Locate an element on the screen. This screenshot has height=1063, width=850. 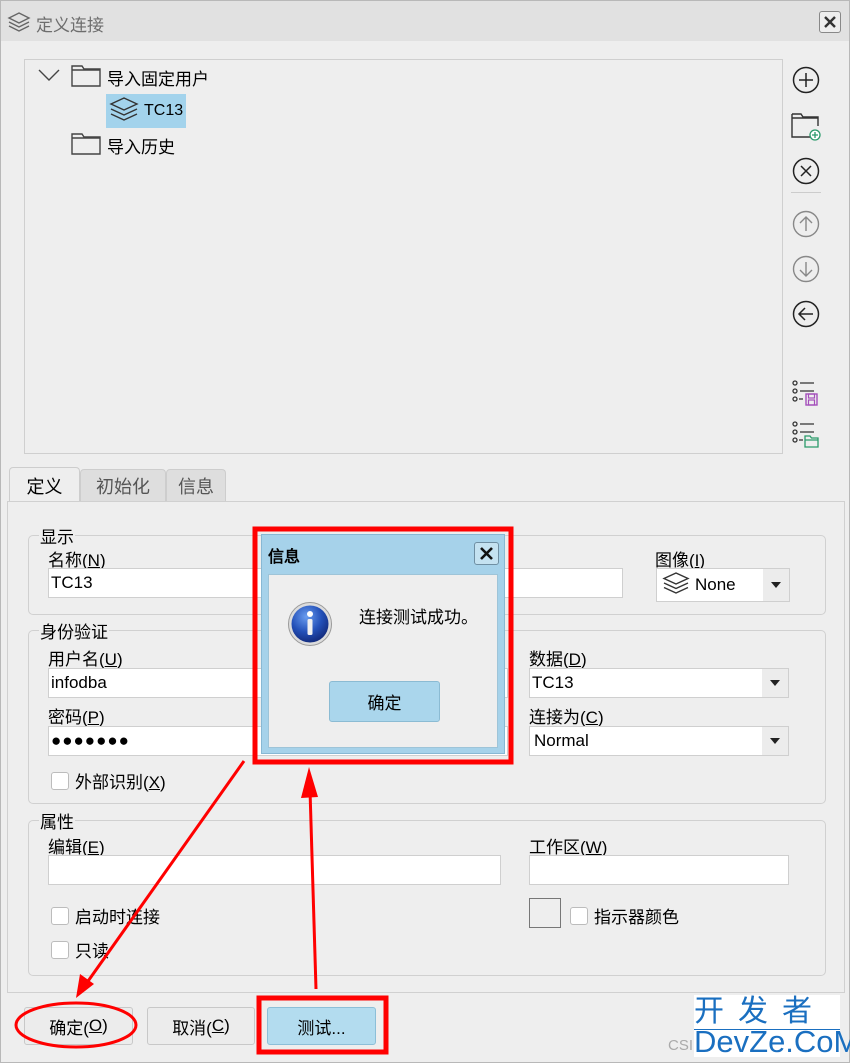
connect-on-start-label: 启动时连接 is located at coordinates (117, 917).